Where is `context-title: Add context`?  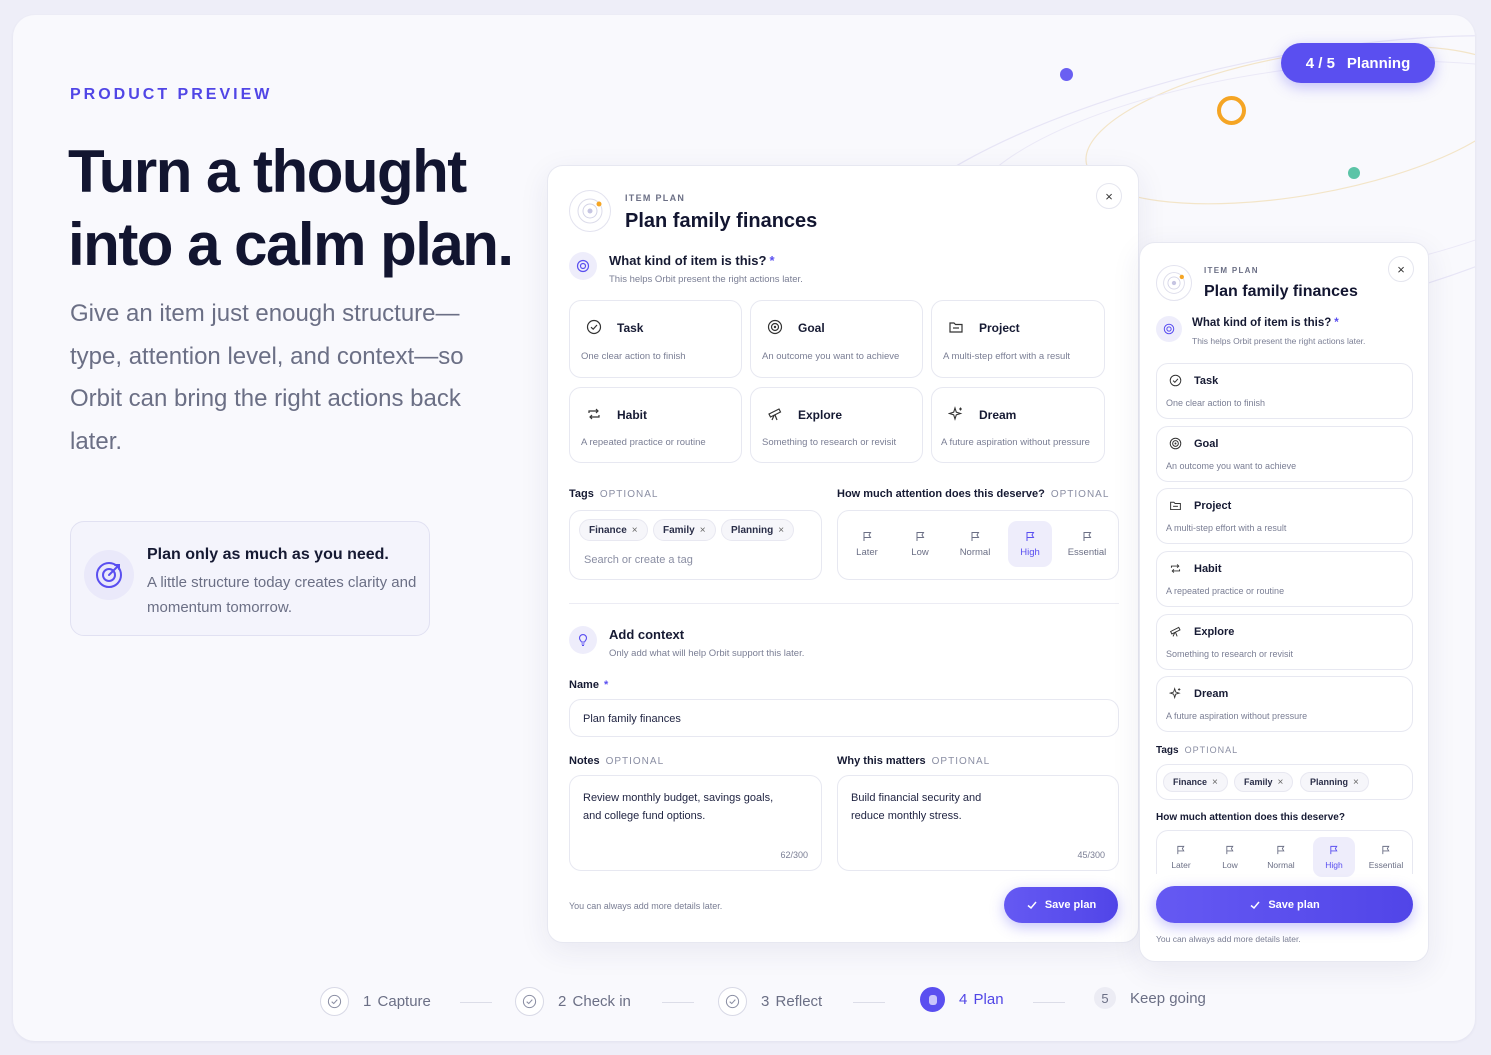
context-title: Add context is located at coordinates (647, 634).